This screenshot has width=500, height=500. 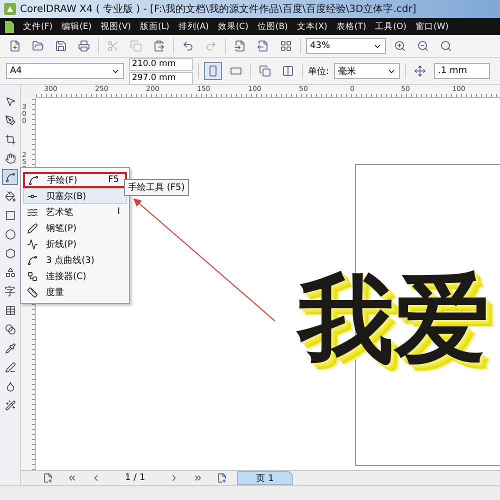 I want to click on flyout-menu-item: 度量, so click(x=75, y=292).